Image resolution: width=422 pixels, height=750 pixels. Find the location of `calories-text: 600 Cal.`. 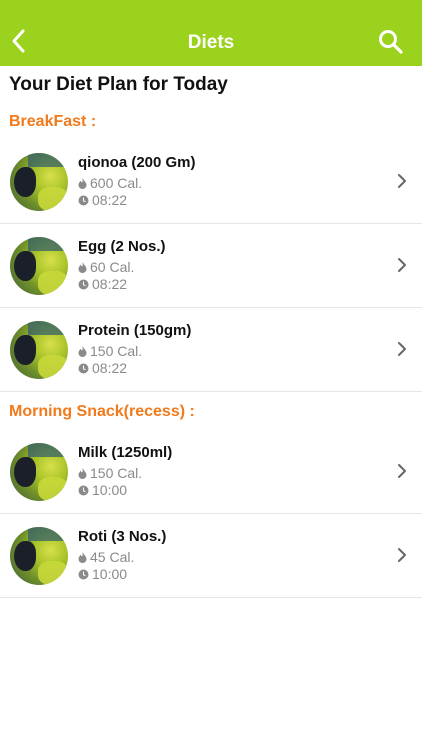

calories-text: 600 Cal. is located at coordinates (116, 183).